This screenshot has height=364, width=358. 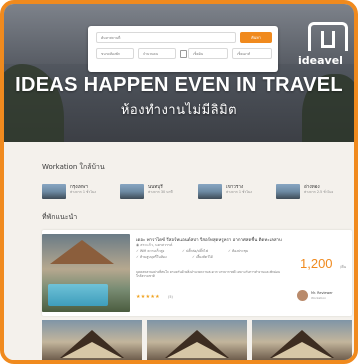 What do you see at coordinates (238, 251) in the screenshot?
I see `amenity-meeting: ✓ ห้องประชุม` at bounding box center [238, 251].